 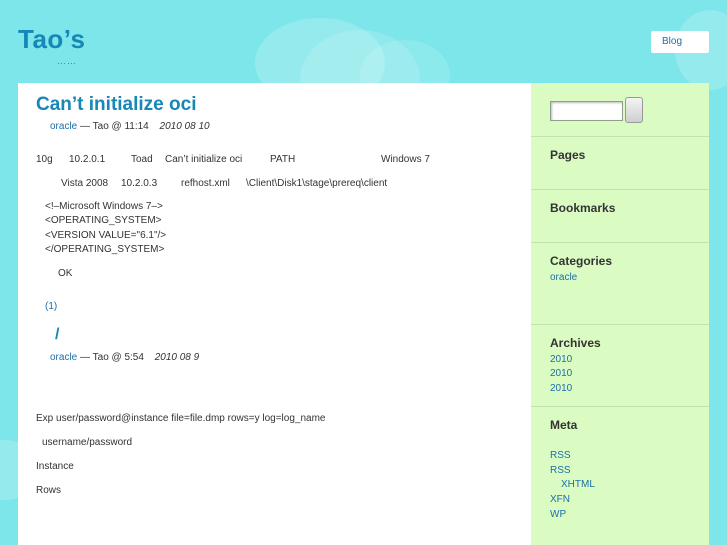 I want to click on post-title: /, so click(x=57, y=335).